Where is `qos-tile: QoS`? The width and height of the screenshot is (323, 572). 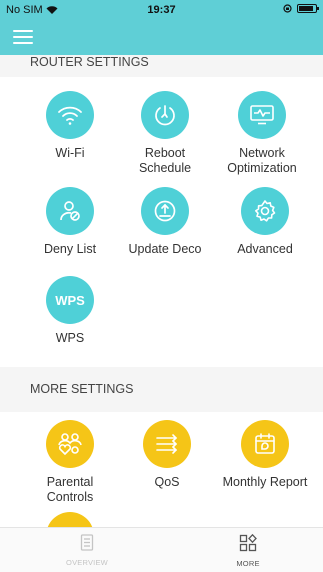 qos-tile: QoS is located at coordinates (167, 455).